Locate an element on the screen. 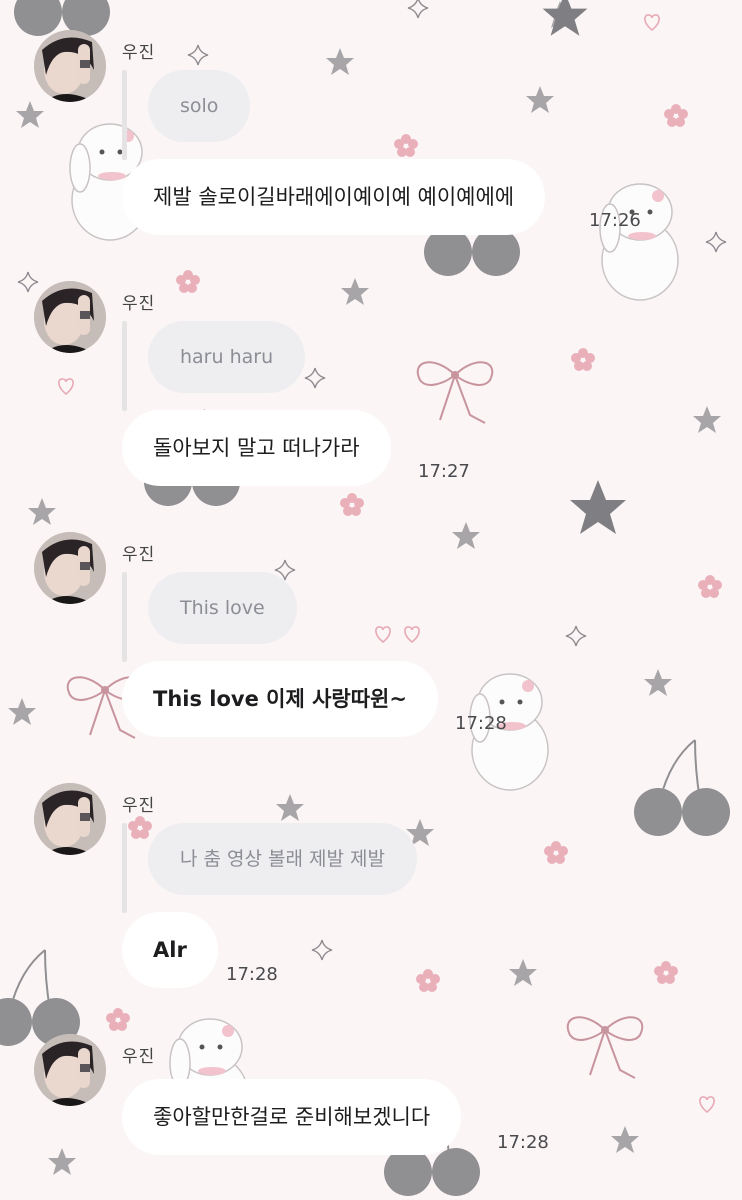 The height and width of the screenshot is (1200, 742). message-bubble: 돌아보지 말고 떠나가라 is located at coordinates (256, 448).